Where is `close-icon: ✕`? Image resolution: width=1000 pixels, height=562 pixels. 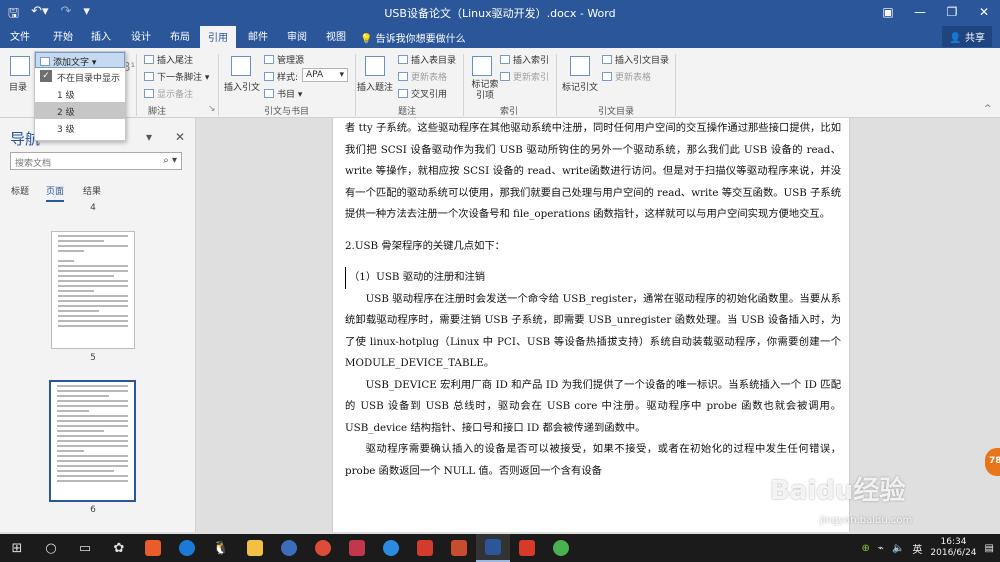
close-icon: ✕ is located at coordinates (984, 12).